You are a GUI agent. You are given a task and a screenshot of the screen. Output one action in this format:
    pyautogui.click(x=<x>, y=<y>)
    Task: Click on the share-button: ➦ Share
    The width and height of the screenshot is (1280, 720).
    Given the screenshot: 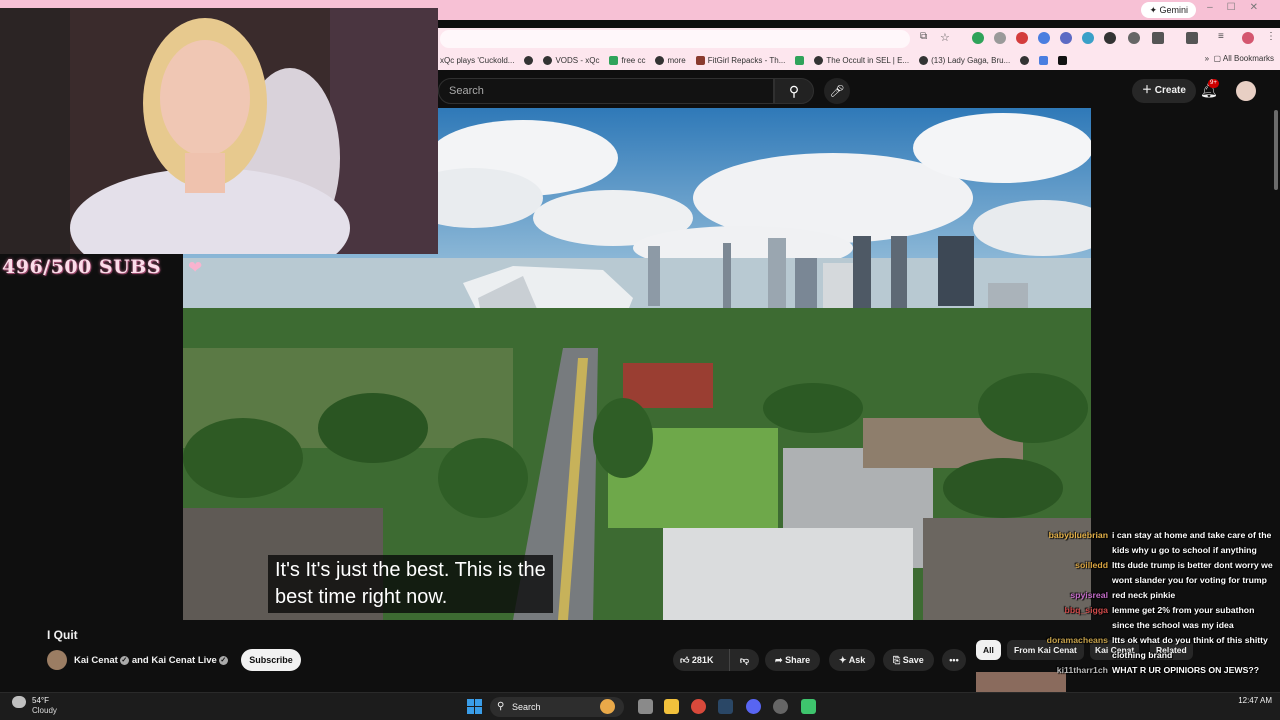 What is the action you would take?
    pyautogui.click(x=793, y=660)
    